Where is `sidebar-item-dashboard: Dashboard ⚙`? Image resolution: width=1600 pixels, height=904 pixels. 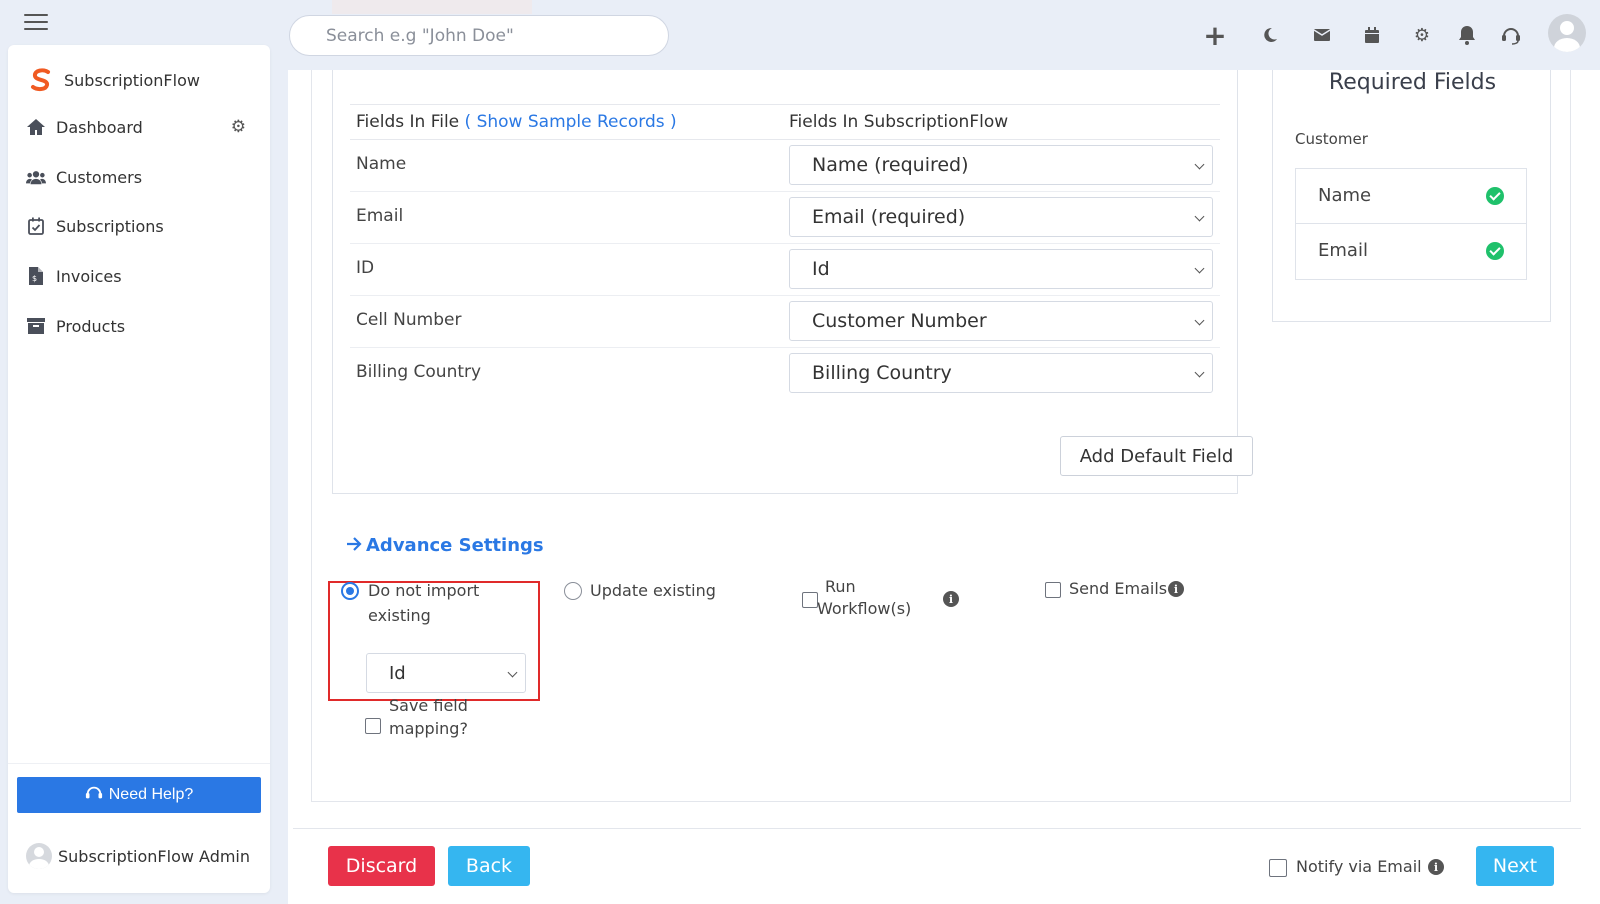
sidebar-item-dashboard: Dashboard ⚙ is located at coordinates (136, 127).